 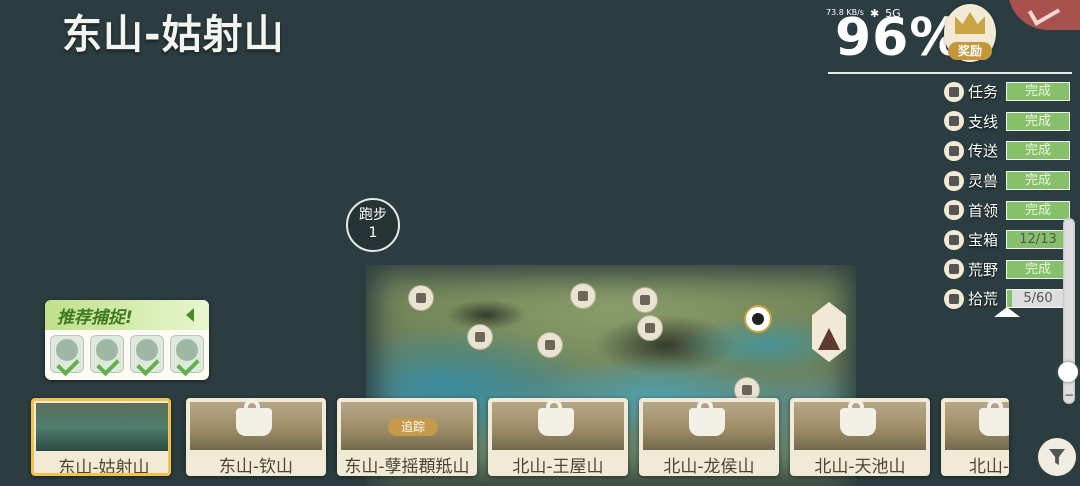 I want to click on region-name: 北山-天池山, so click(x=860, y=466).